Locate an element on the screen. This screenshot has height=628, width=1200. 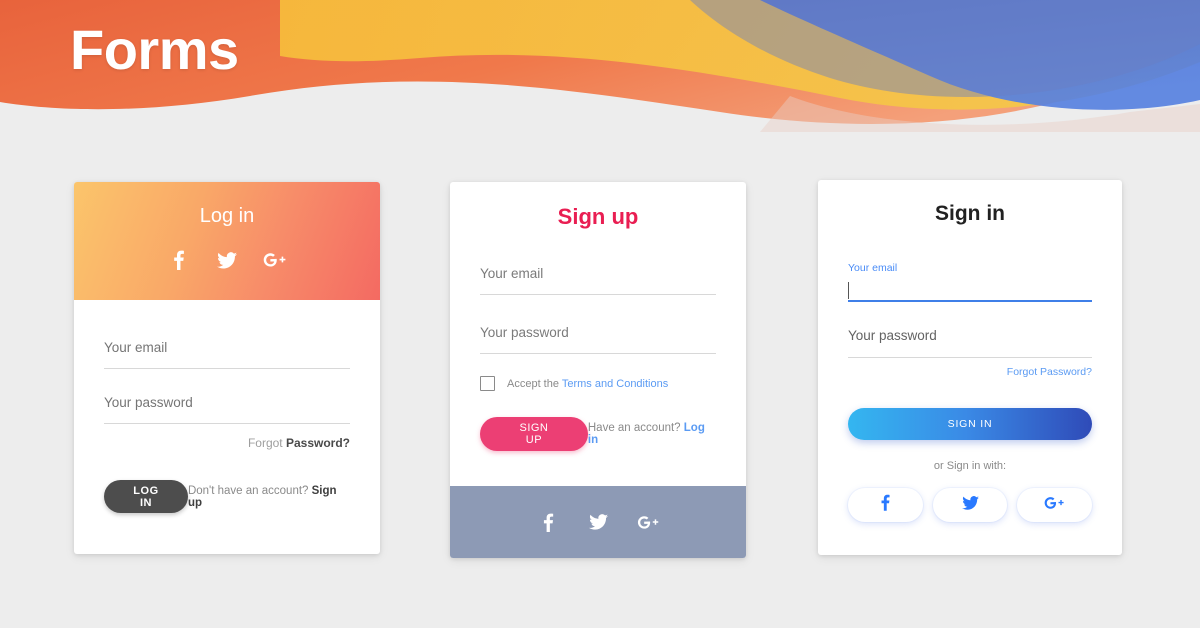
login-email-underline is located at coordinates (227, 368).